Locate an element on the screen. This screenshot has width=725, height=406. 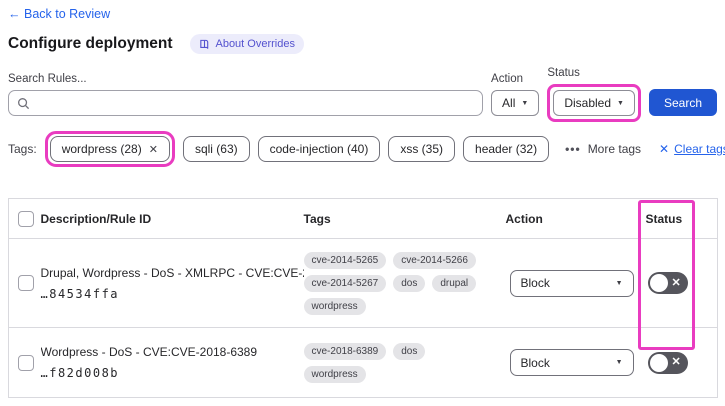
tag-chip-header: header (32) is located at coordinates (506, 149).